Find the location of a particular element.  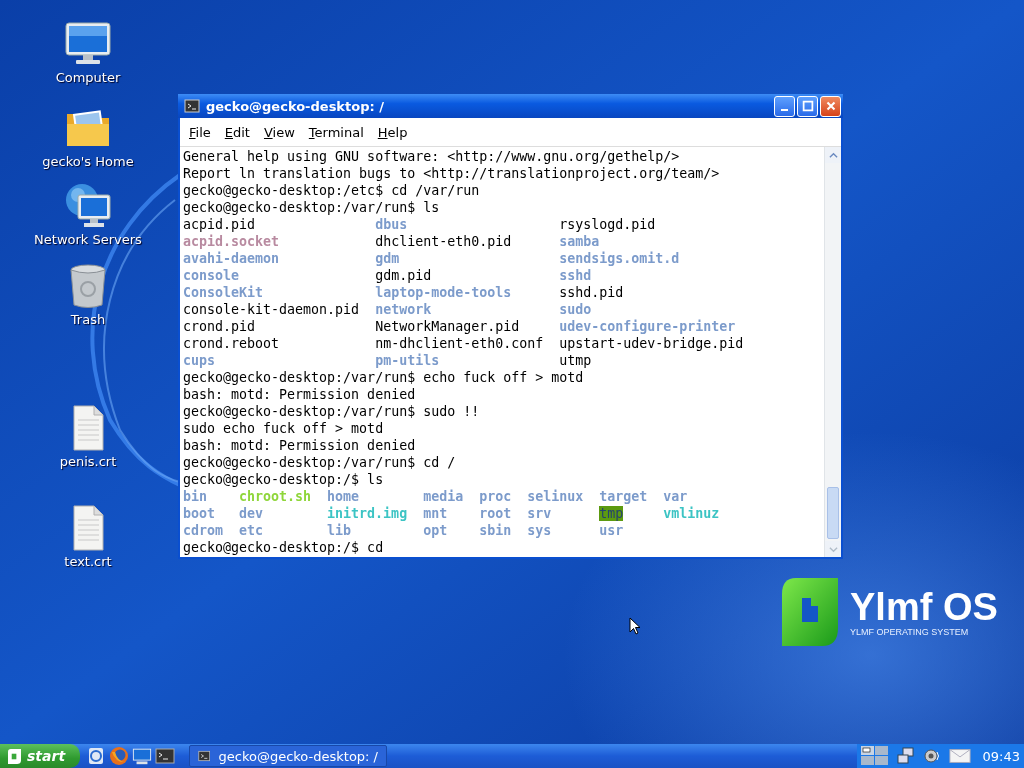

terminal-line: Report ln translation bugs to <http://translationproject.org/team/> is located at coordinates (451, 173).